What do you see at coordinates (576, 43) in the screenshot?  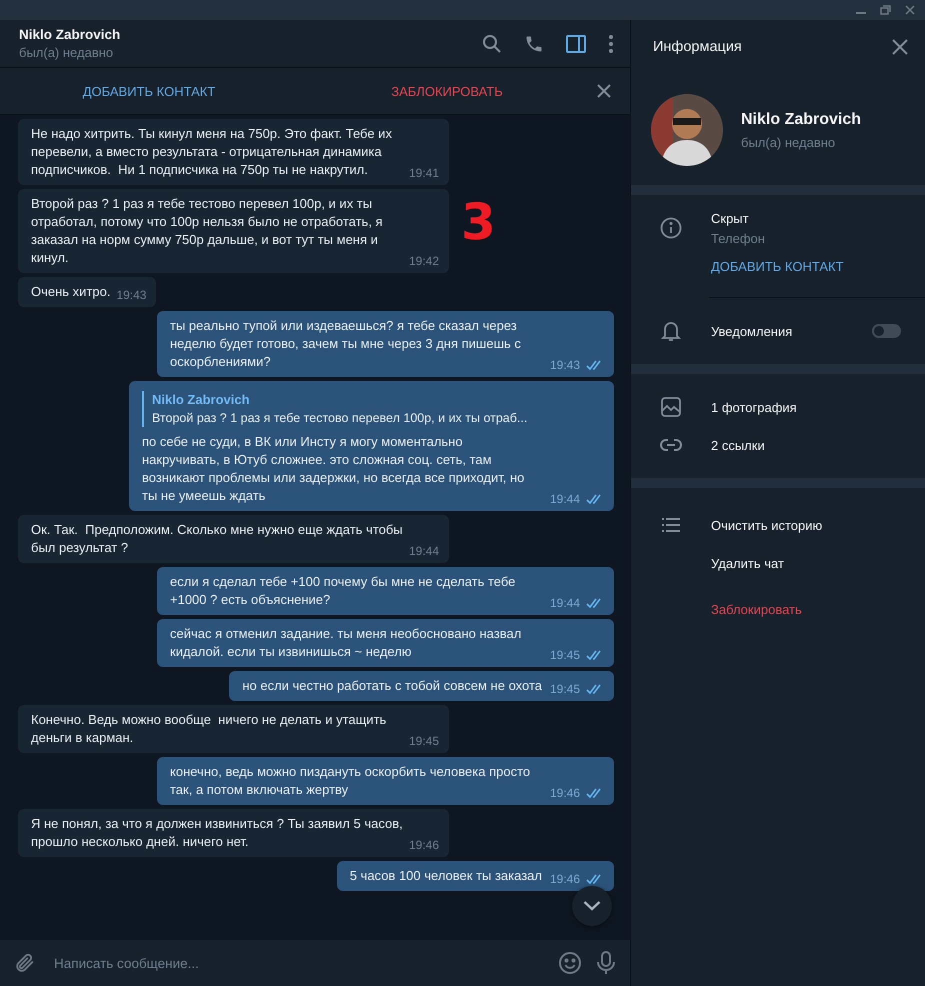 I see `sidebar-panel-icon` at bounding box center [576, 43].